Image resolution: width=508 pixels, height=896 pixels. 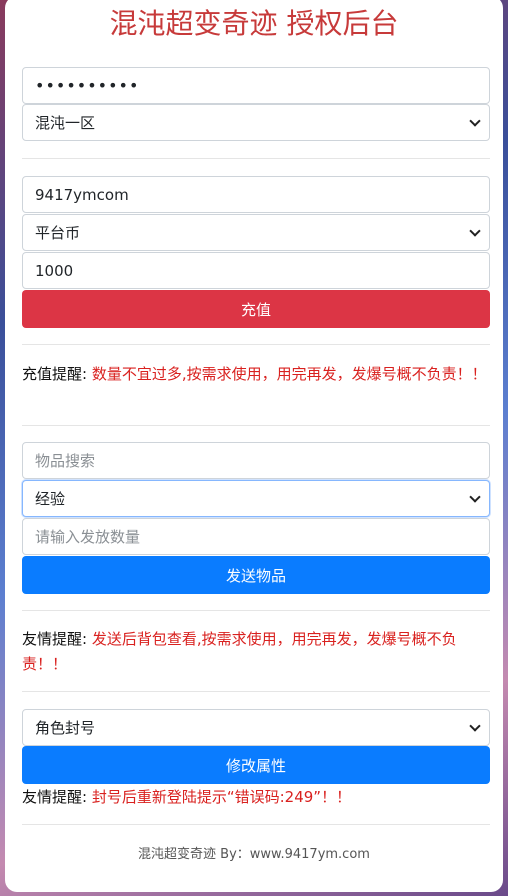 What do you see at coordinates (256, 270) in the screenshot?
I see `recharge-amount-input: 1000` at bounding box center [256, 270].